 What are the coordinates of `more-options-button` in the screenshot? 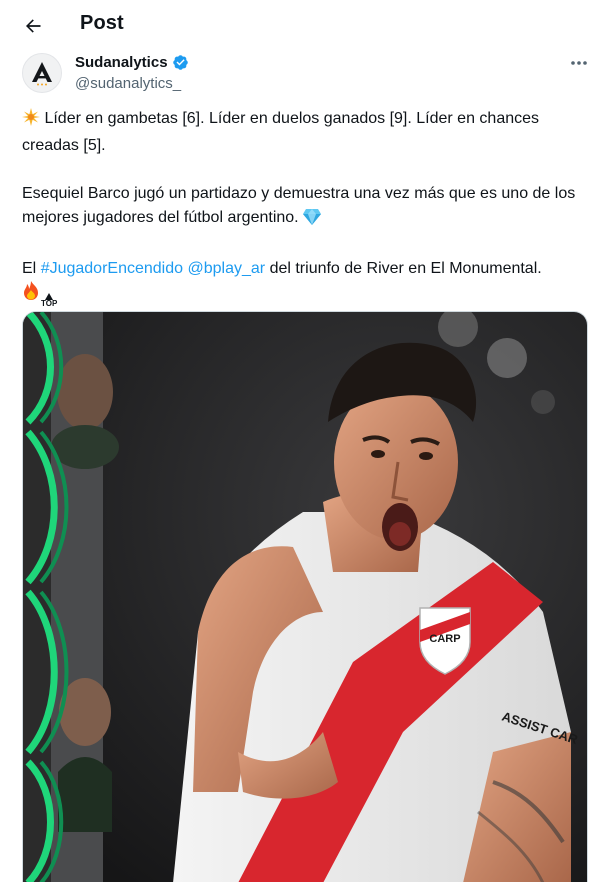 It's located at (579, 63).